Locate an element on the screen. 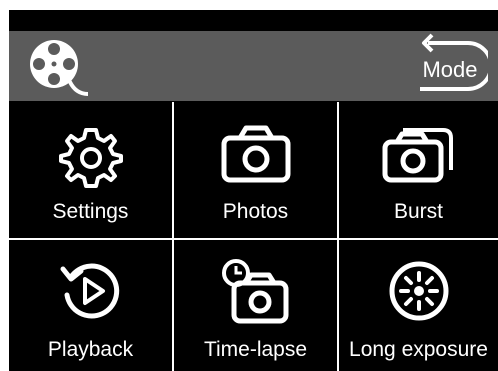 This screenshot has width=498, height=371. playback-tile: Playback is located at coordinates (90, 305).